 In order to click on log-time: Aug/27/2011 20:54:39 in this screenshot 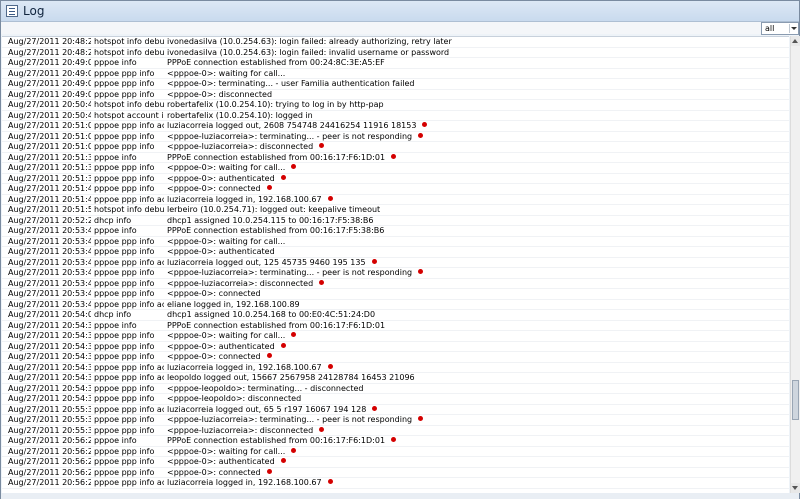, I will do `click(49, 377)`.